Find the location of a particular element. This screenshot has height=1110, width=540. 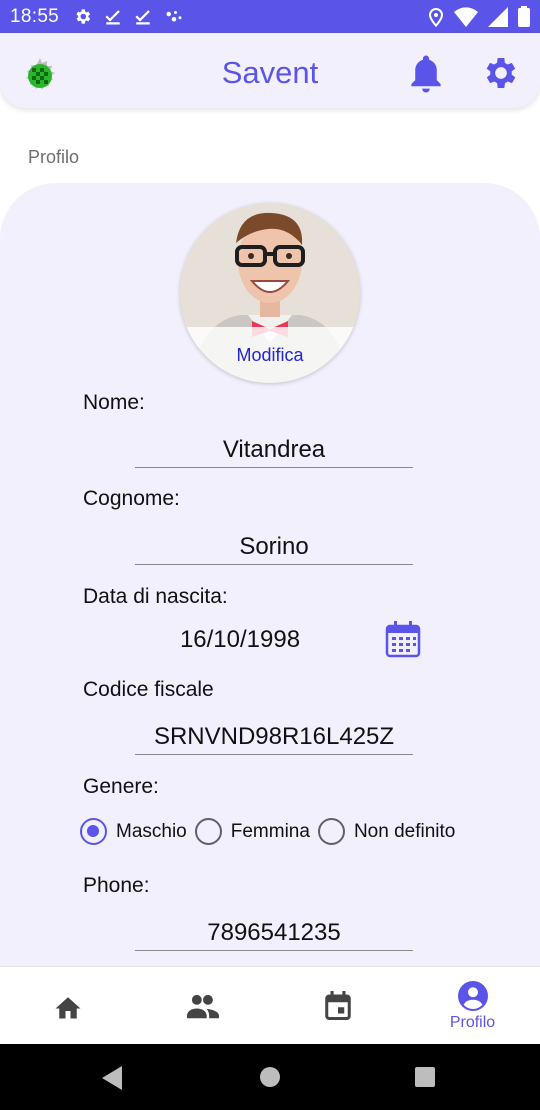

radio-femmina-label: Femmina is located at coordinates (270, 831).